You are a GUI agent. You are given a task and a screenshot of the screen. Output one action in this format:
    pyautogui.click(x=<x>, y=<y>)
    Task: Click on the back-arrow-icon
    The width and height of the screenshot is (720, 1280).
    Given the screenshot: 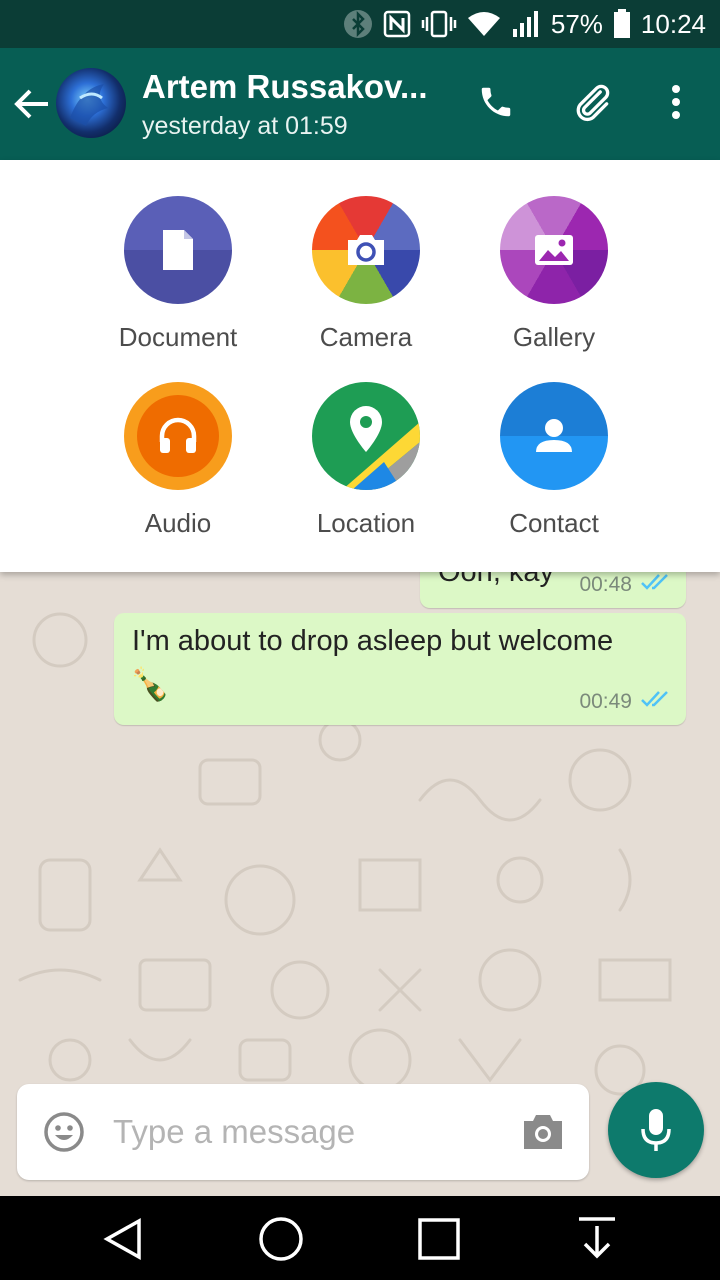 What is the action you would take?
    pyautogui.click(x=32, y=104)
    